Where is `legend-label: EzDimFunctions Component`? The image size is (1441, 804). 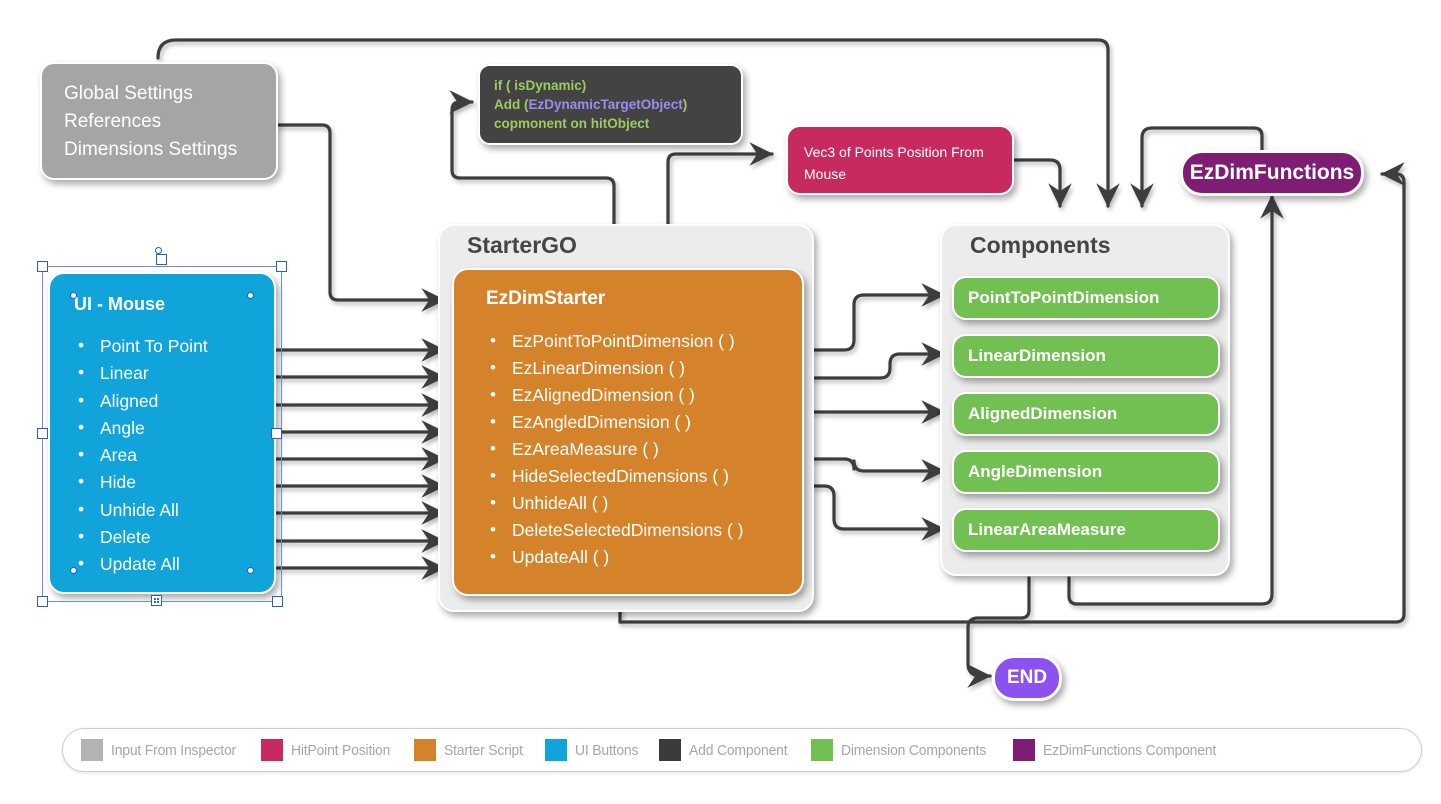 legend-label: EzDimFunctions Component is located at coordinates (1129, 750).